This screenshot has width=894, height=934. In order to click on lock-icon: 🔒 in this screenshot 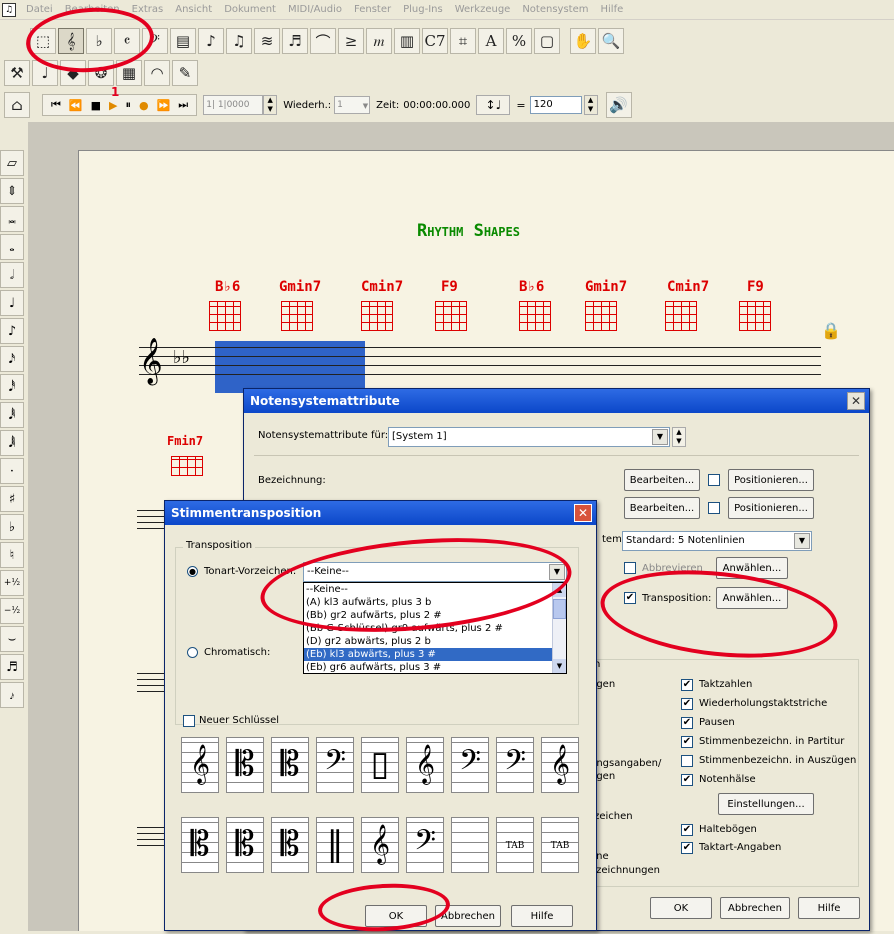, I will do `click(831, 330)`.